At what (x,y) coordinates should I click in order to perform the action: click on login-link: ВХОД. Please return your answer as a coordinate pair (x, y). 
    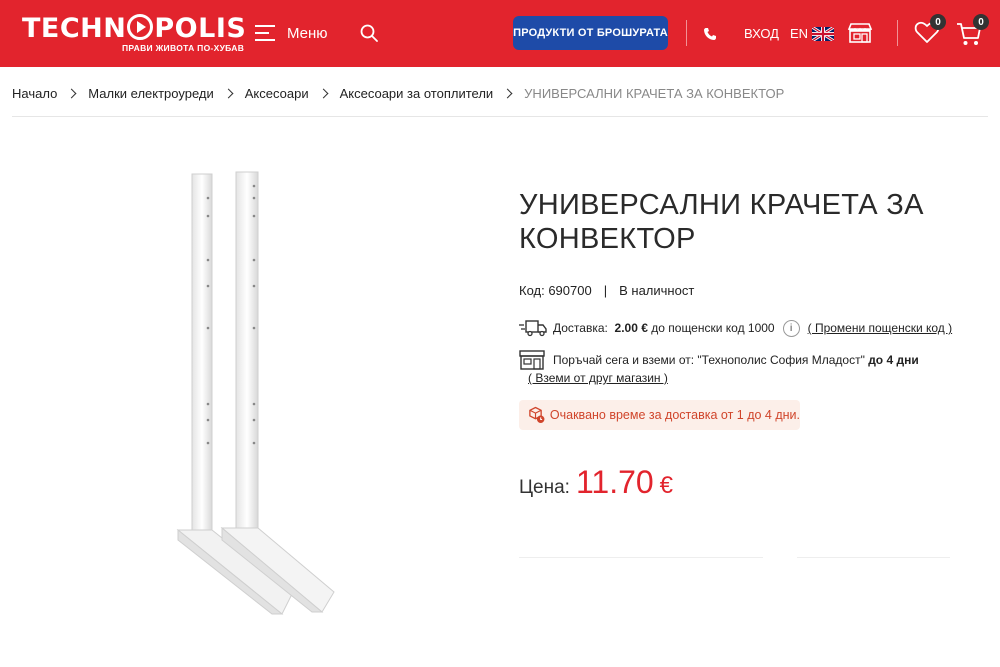
    Looking at the image, I should click on (761, 33).